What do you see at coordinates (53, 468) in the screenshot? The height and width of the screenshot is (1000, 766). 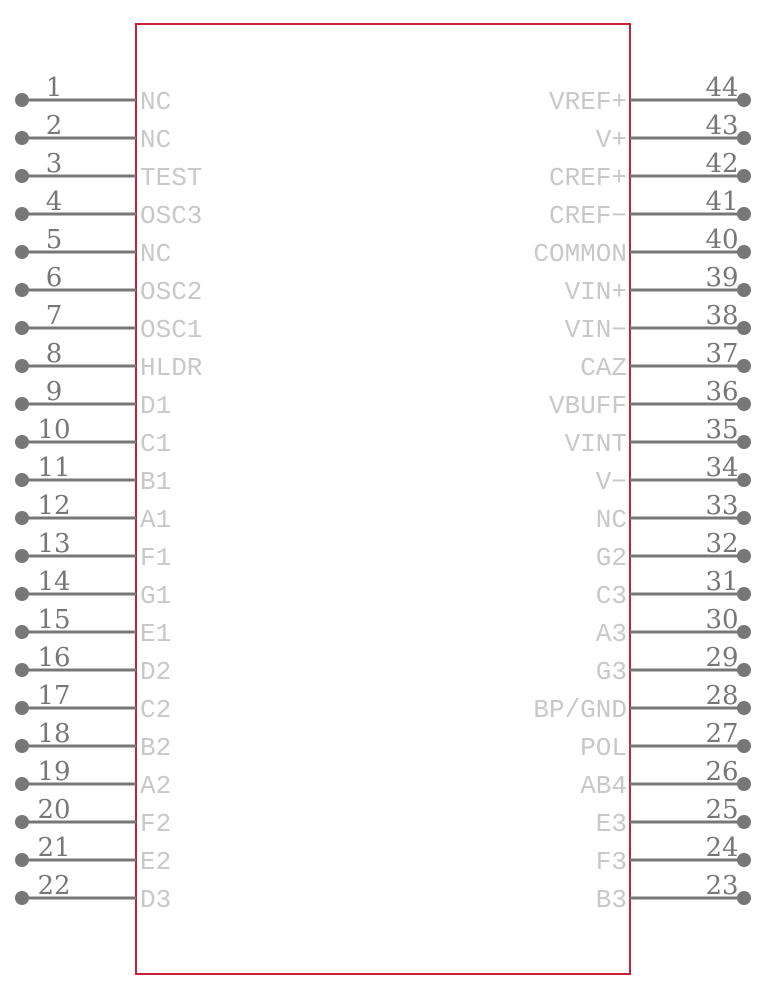 I see `pin-number: 11` at bounding box center [53, 468].